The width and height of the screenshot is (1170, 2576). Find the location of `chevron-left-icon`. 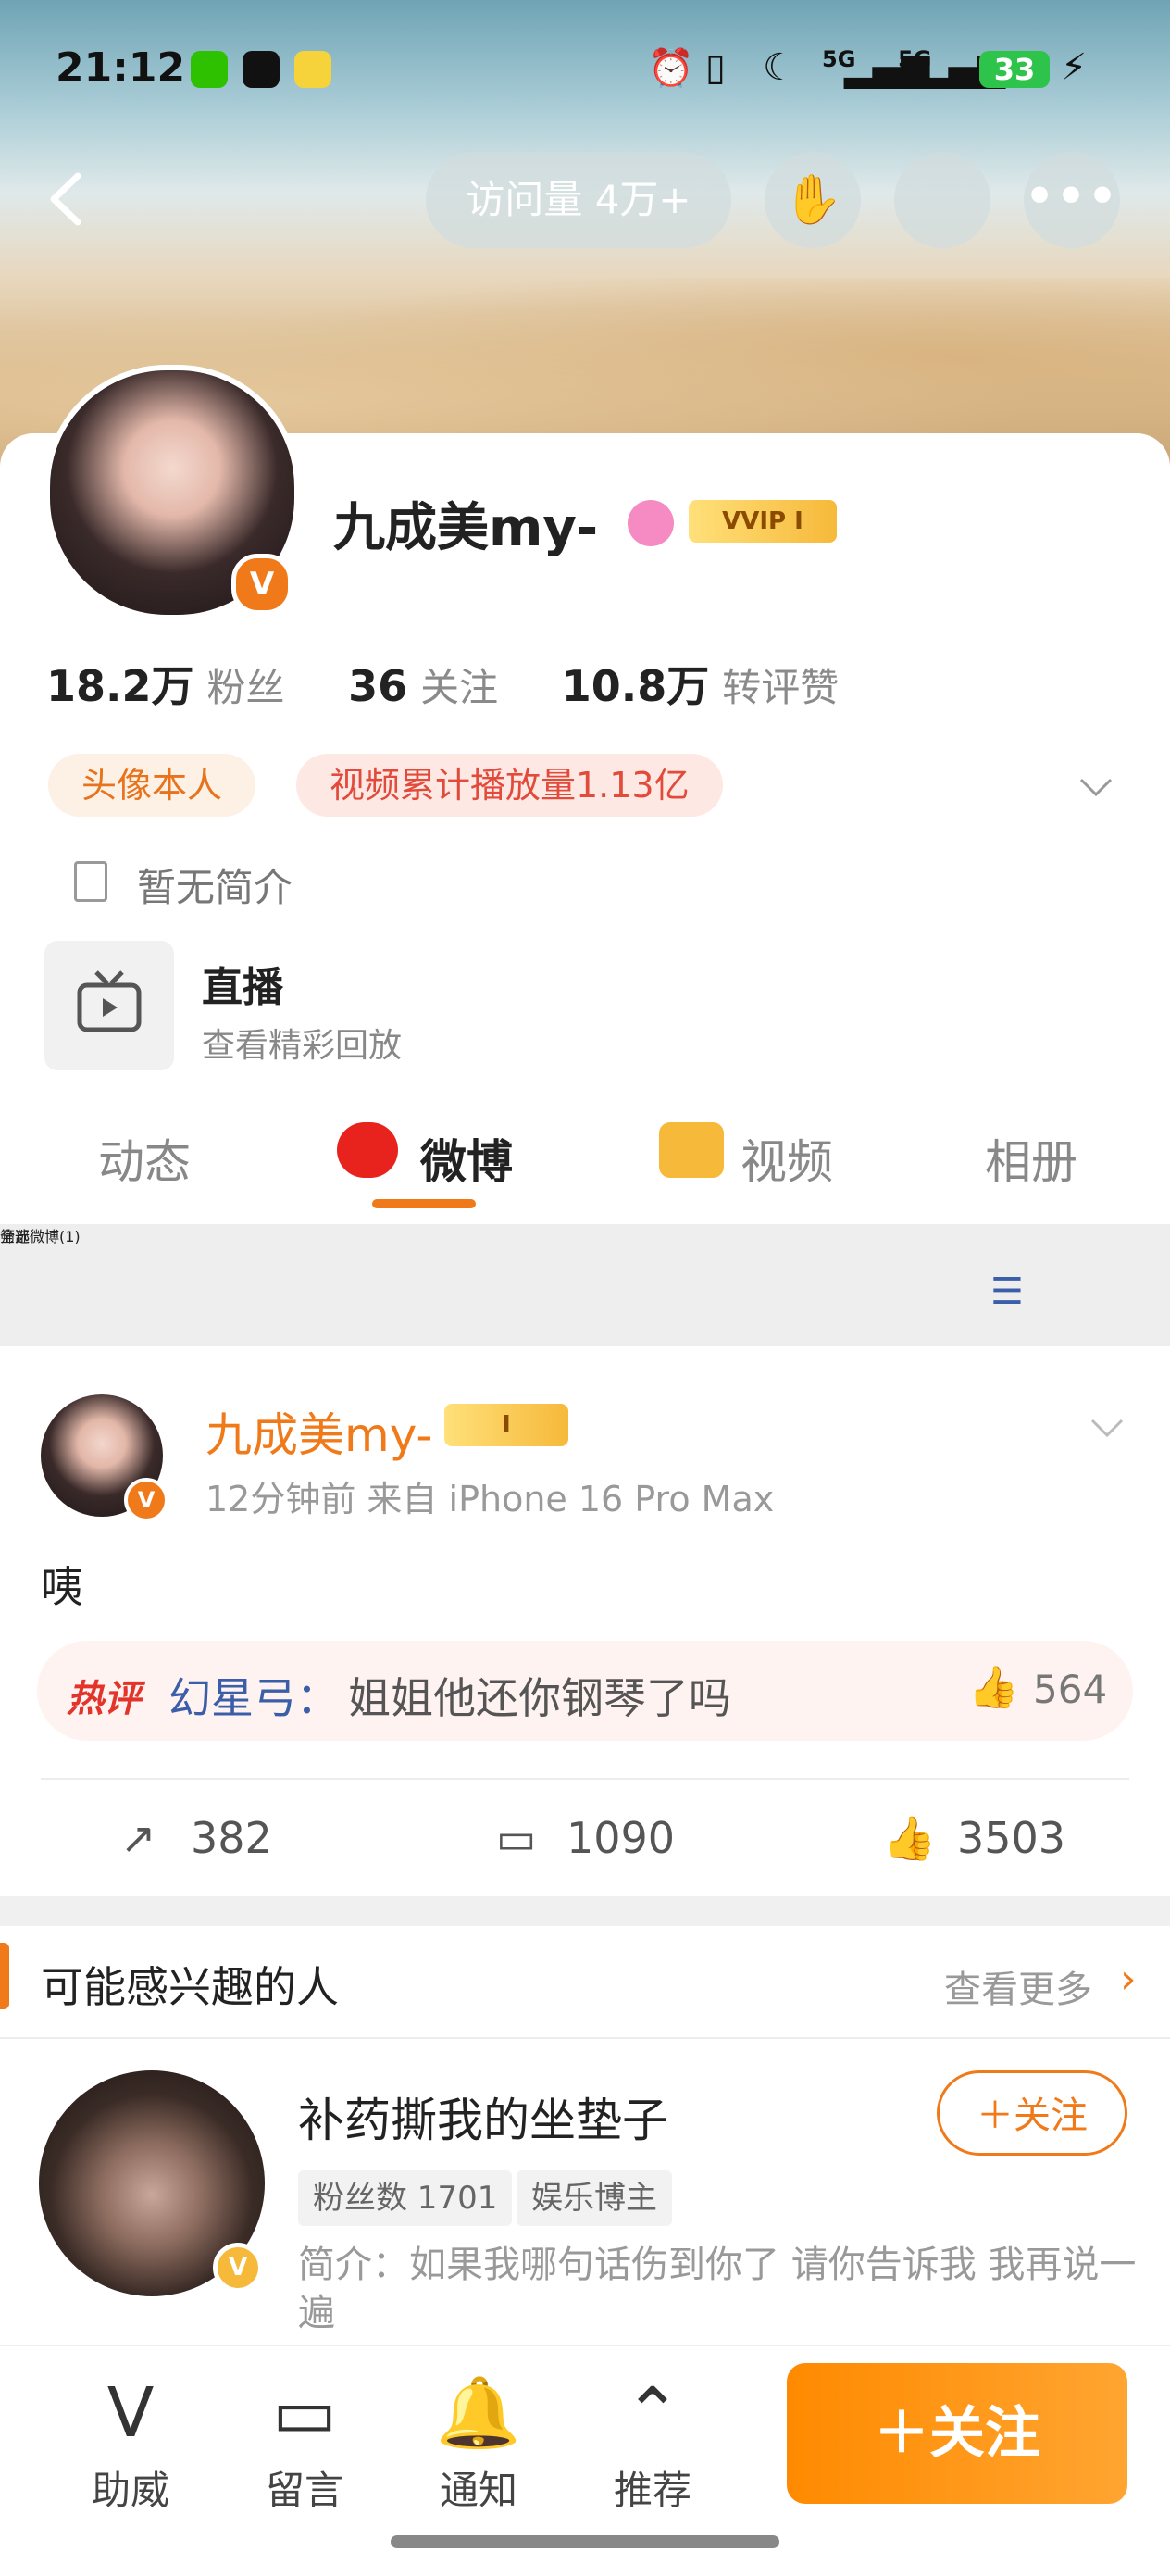

chevron-left-icon is located at coordinates (65, 199).